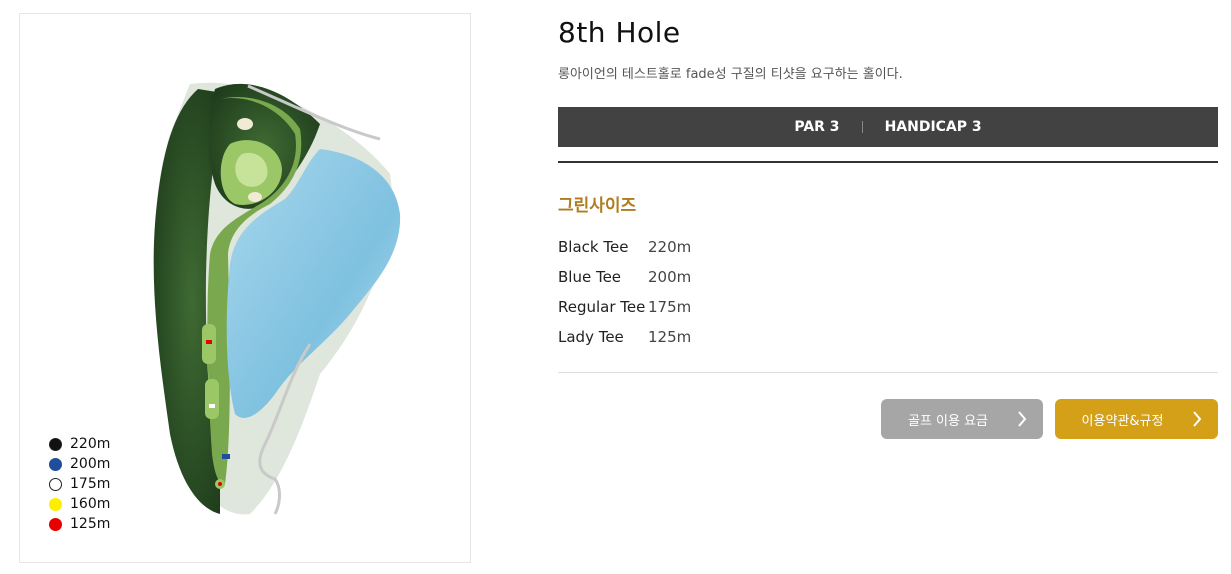  I want to click on par-bar: PAR 3 HANDICAP 3, so click(888, 127).